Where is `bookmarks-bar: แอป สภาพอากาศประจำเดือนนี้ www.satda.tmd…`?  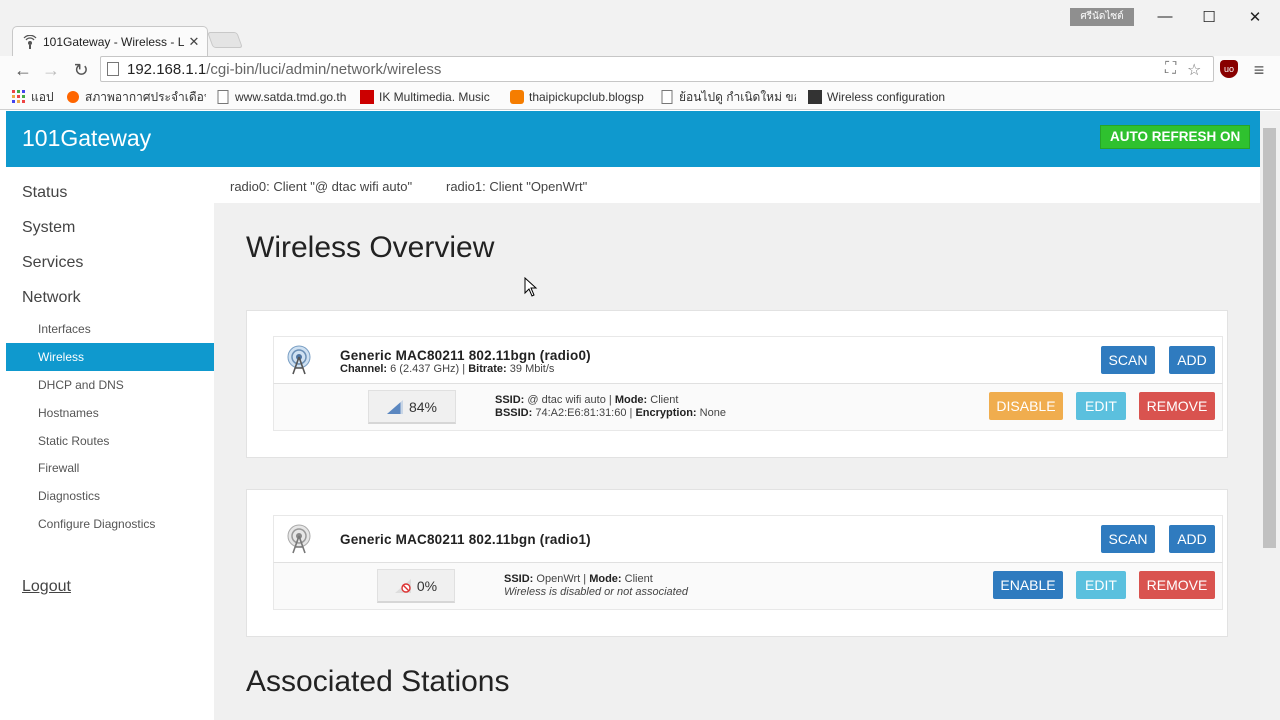
bookmarks-bar: แอป สภาพอากาศประจำเดือนนี้ www.satda.tmd… is located at coordinates (640, 97).